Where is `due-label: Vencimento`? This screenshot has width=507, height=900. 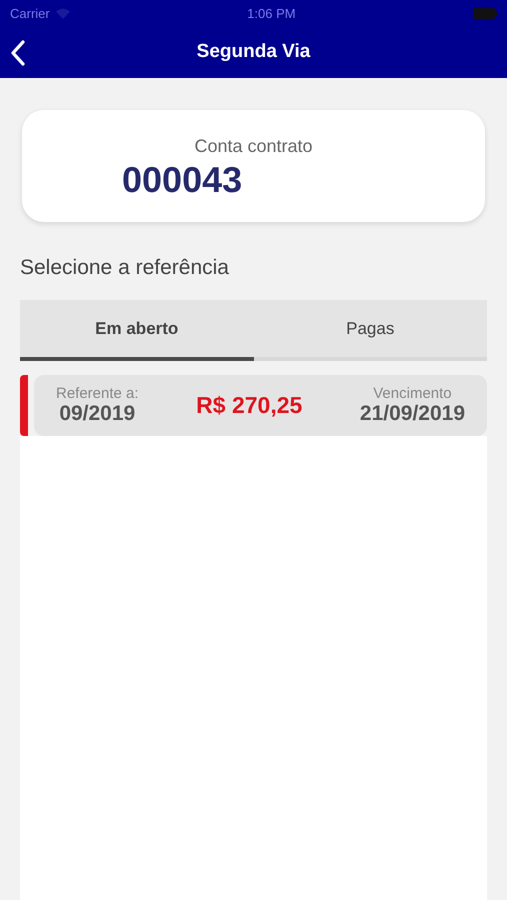
due-label: Vencimento is located at coordinates (412, 393).